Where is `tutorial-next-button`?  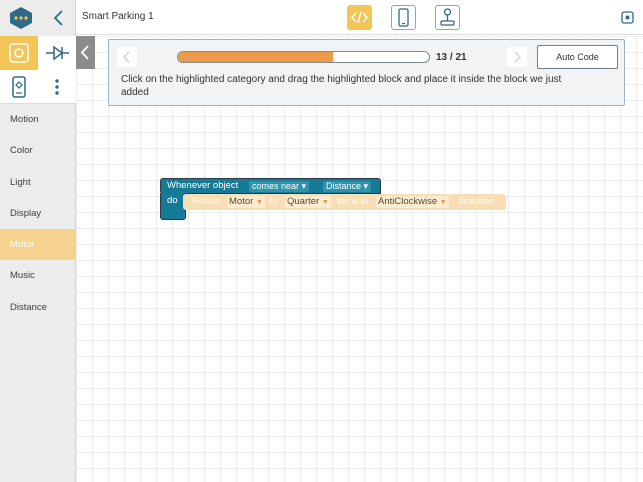
tutorial-next-button is located at coordinates (517, 57).